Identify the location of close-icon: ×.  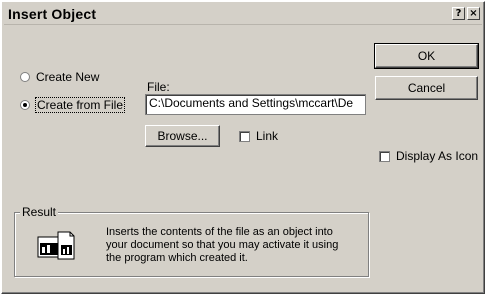
(473, 13).